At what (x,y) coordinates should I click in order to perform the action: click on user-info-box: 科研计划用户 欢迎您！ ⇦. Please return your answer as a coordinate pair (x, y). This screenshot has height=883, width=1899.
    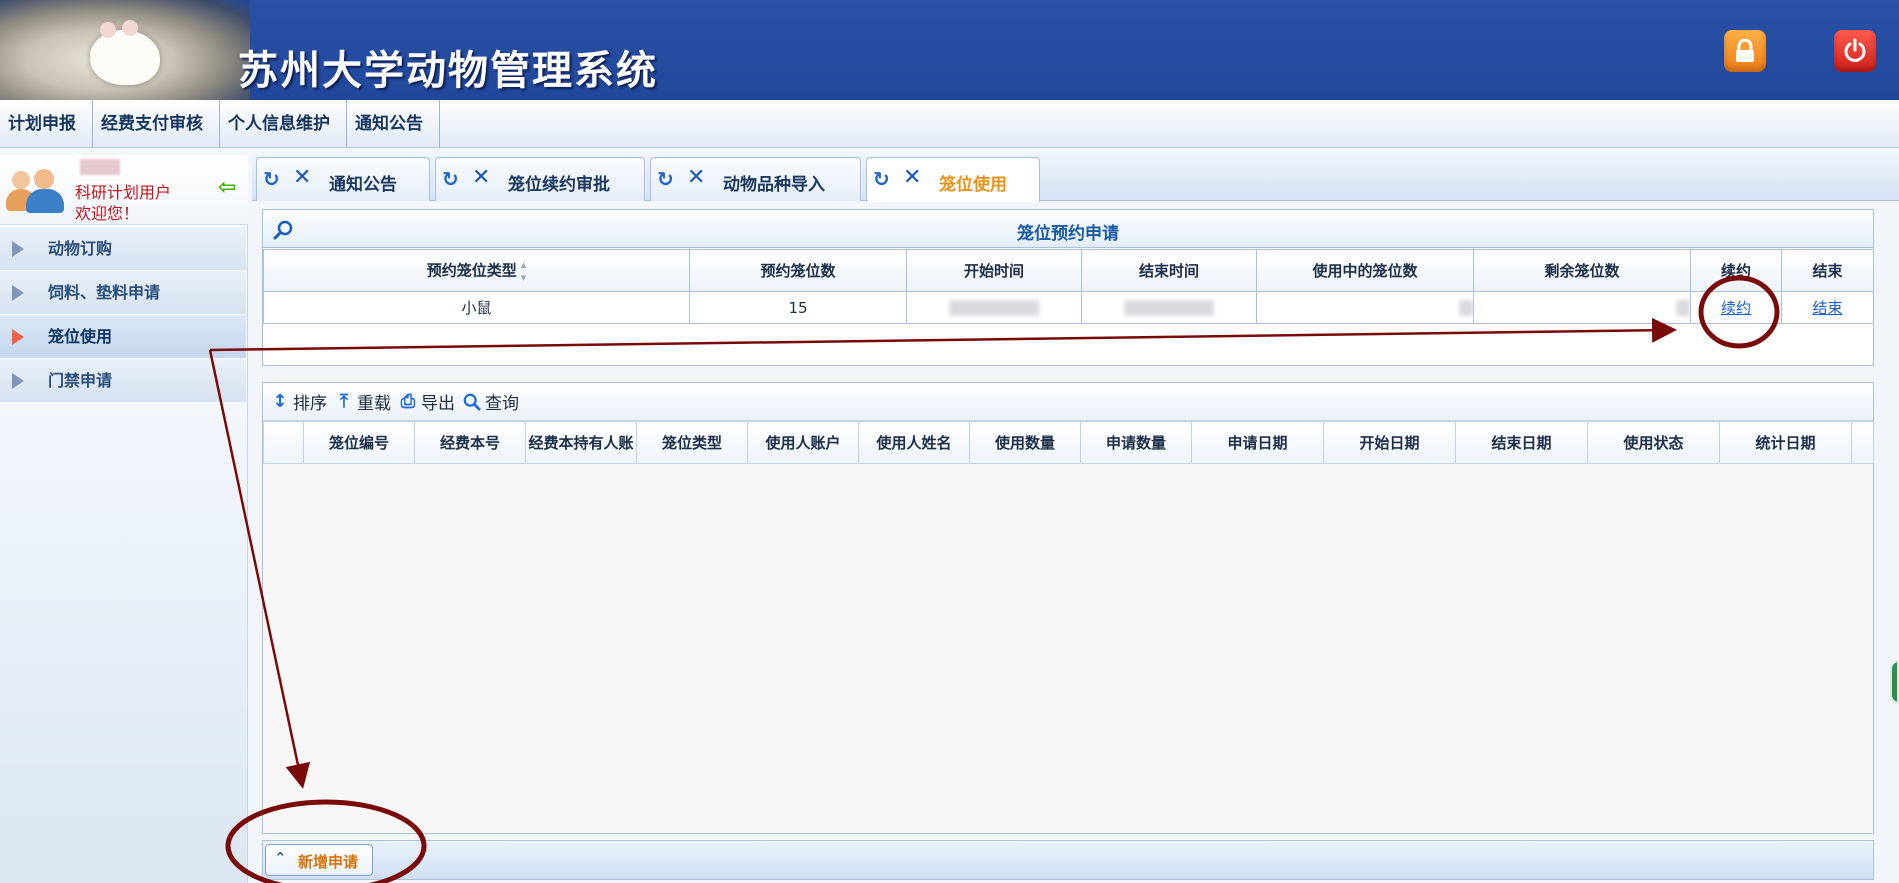
    Looking at the image, I should click on (124, 190).